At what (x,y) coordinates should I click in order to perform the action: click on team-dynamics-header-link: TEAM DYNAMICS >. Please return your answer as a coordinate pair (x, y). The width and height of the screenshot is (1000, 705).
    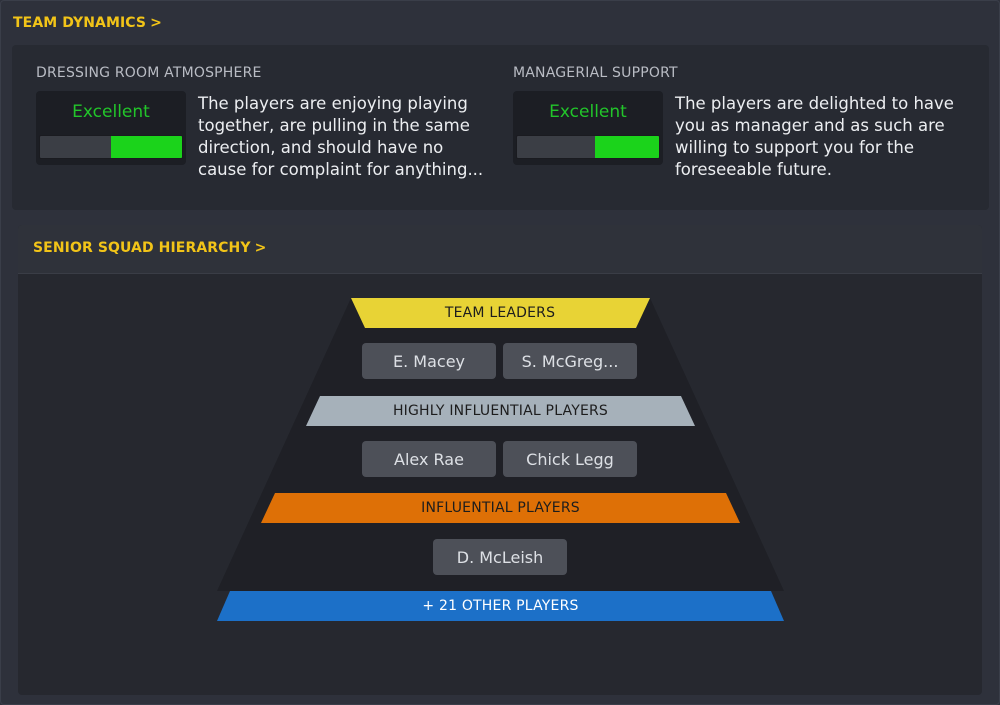
    Looking at the image, I should click on (87, 23).